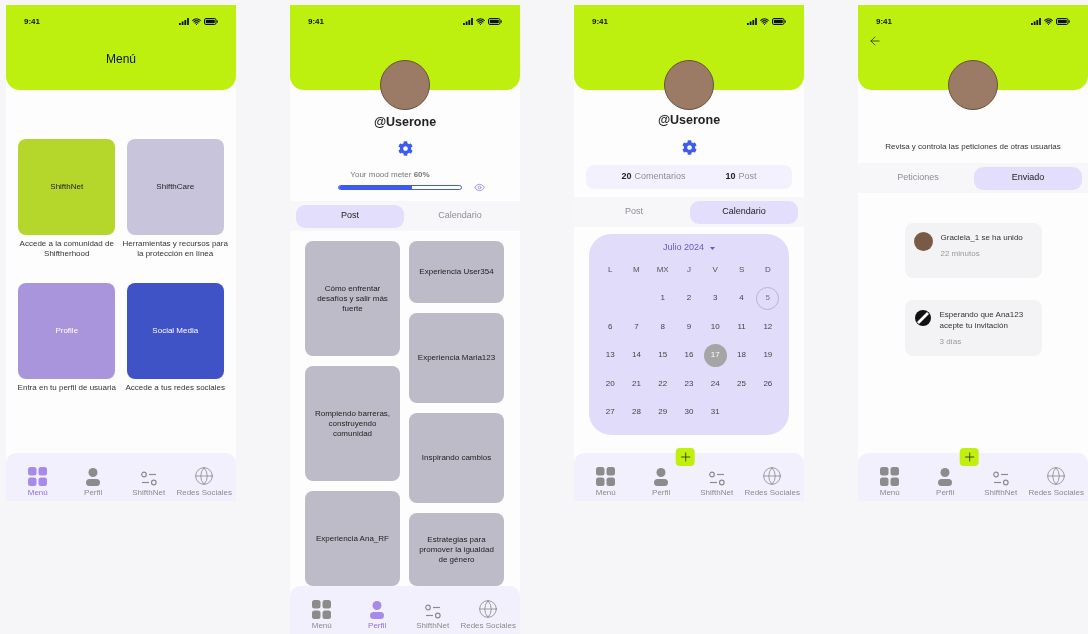 Image resolution: width=1088 pixels, height=634 pixels. Describe the element at coordinates (663, 412) in the screenshot. I see `calendar-day: 29` at that location.